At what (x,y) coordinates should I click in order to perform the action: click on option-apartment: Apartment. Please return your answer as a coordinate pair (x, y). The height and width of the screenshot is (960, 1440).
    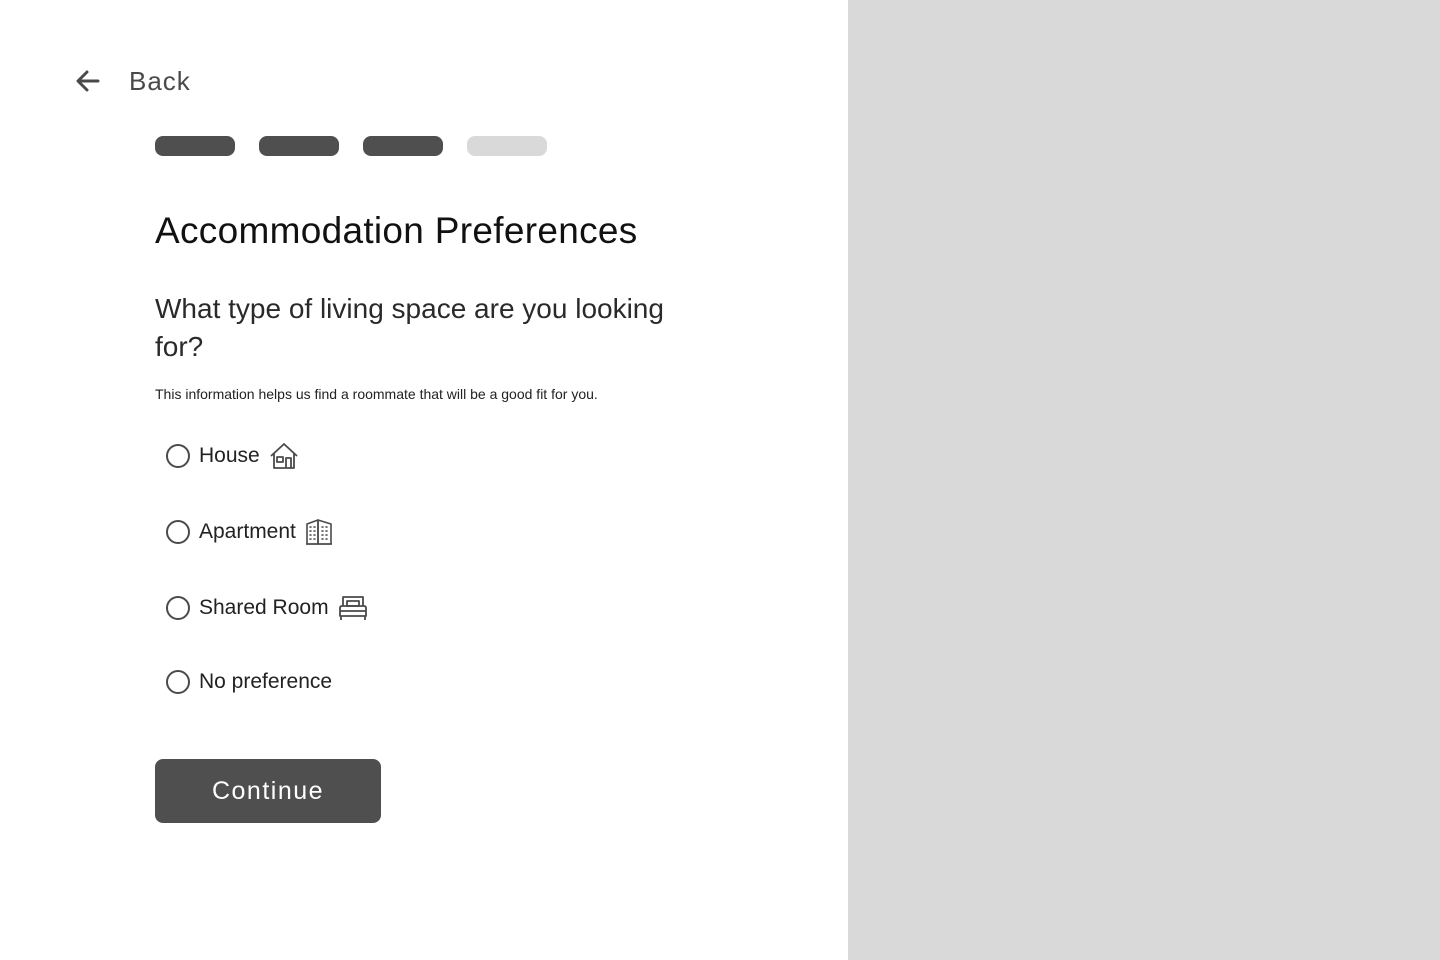
    Looking at the image, I should click on (249, 532).